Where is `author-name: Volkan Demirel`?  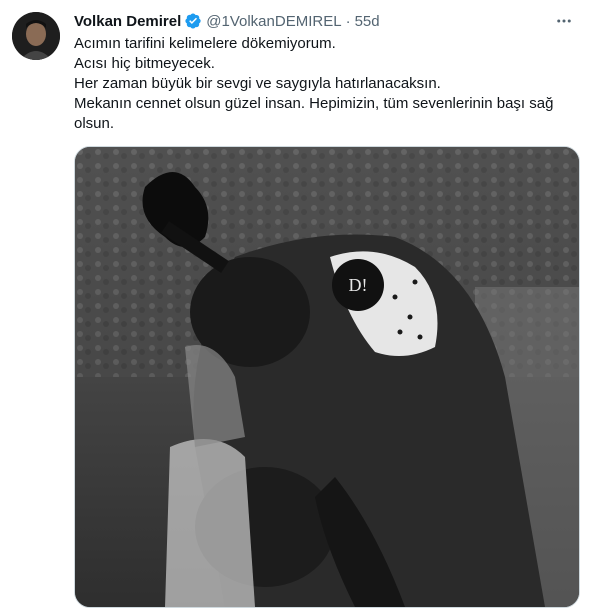 author-name: Volkan Demirel is located at coordinates (127, 21).